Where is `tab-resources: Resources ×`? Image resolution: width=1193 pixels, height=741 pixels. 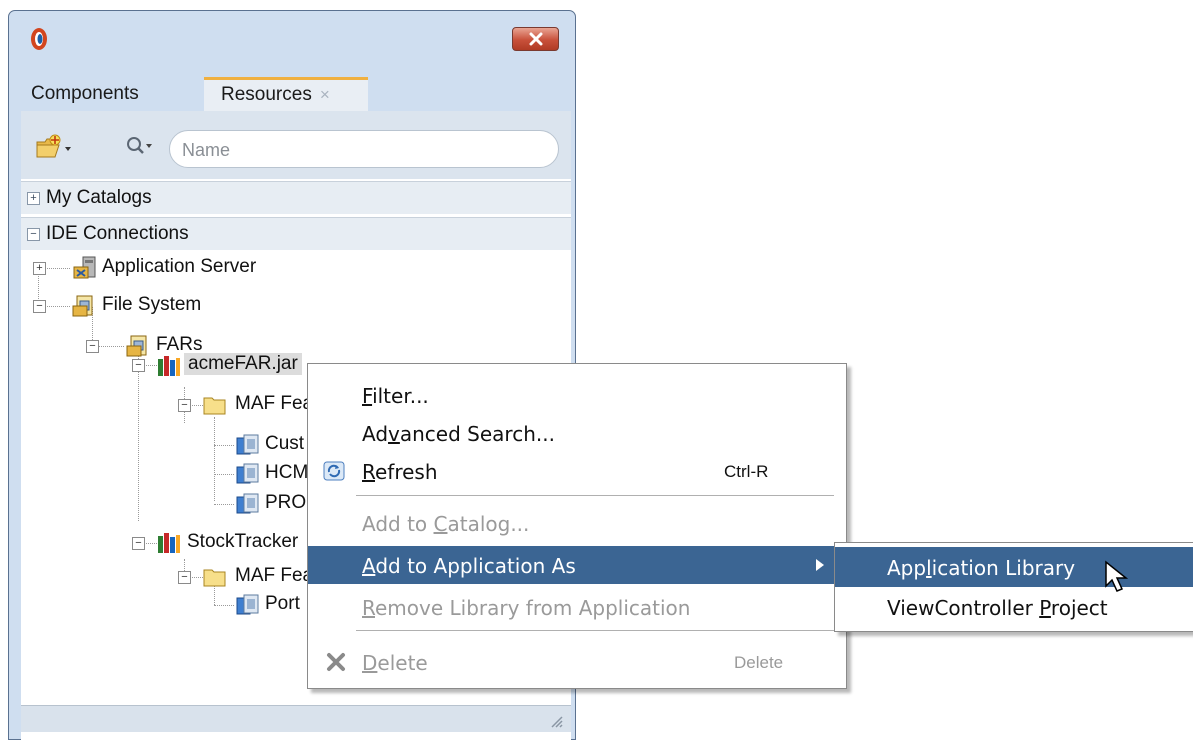
tab-resources: Resources × is located at coordinates (286, 94).